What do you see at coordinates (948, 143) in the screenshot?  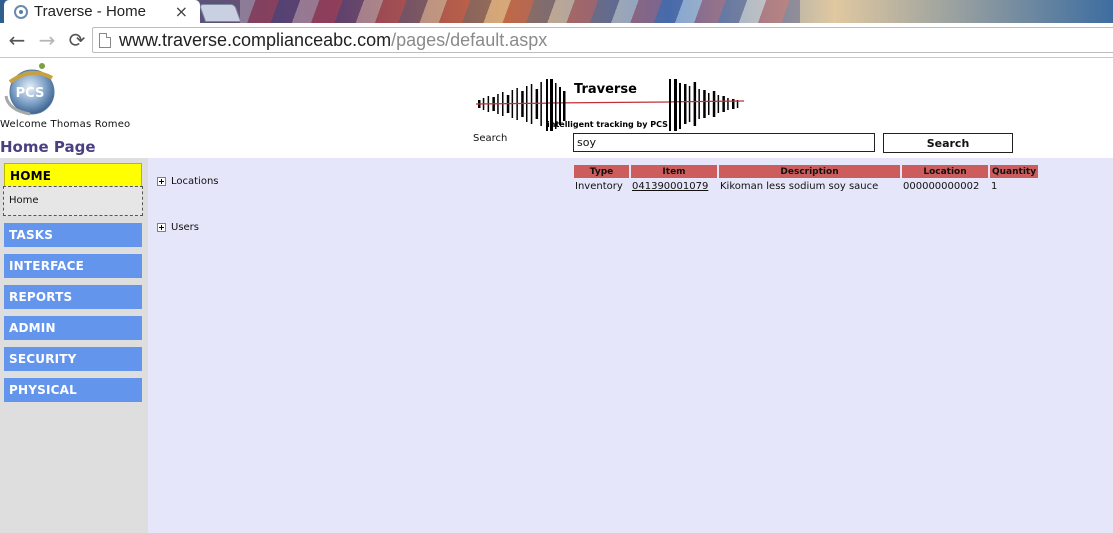 I see `search-button: Search` at bounding box center [948, 143].